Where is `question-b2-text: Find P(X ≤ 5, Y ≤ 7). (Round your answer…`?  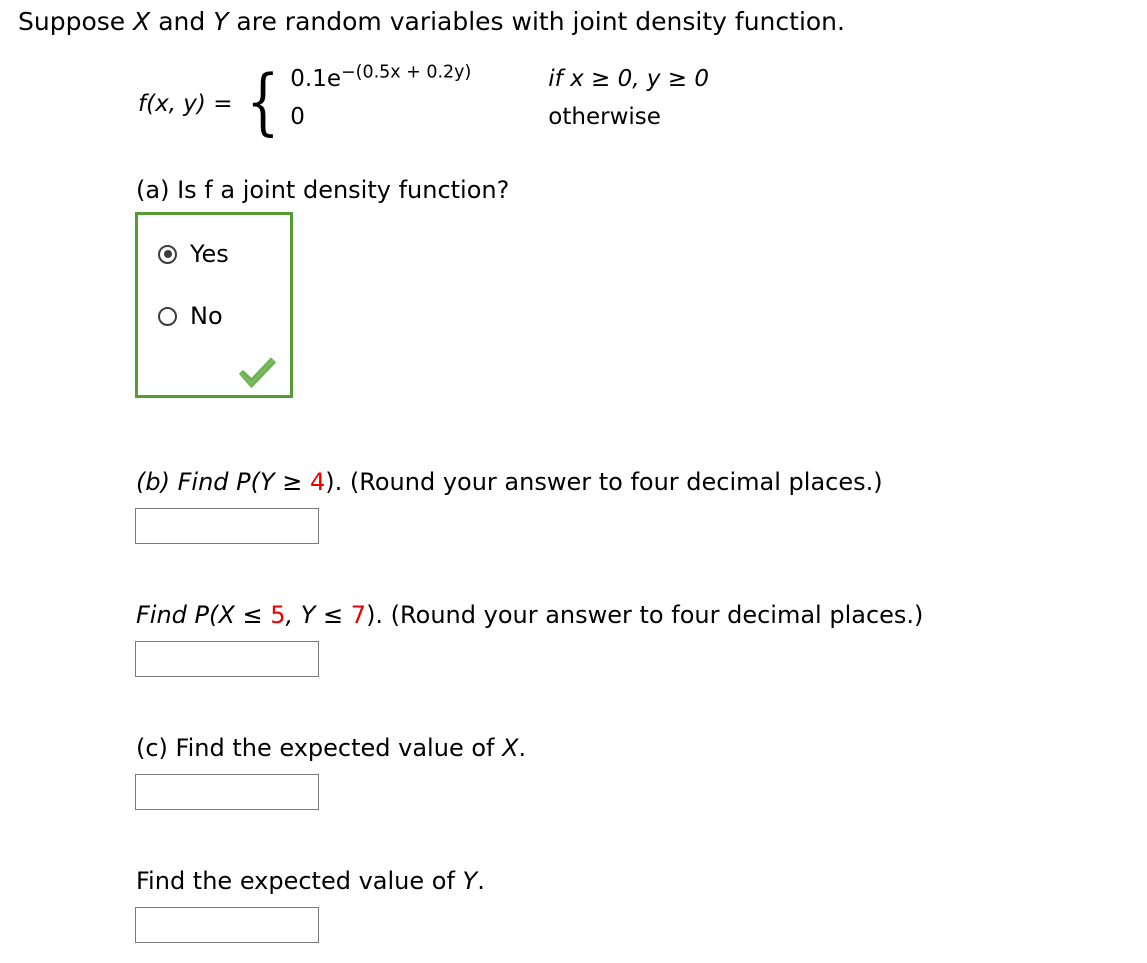
question-b2-text: Find P(X ≤ 5, Y ≤ 7). (Round your answer… is located at coordinates (529, 615).